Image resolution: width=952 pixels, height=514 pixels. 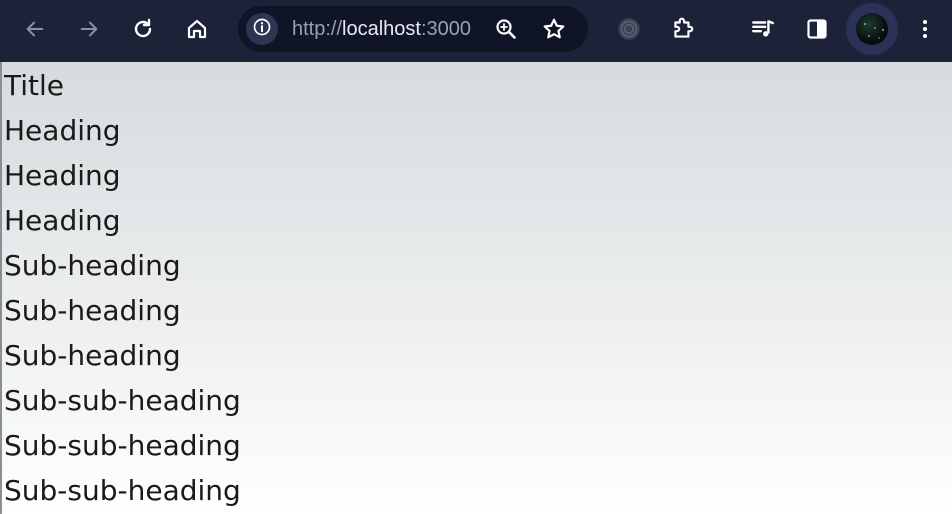 I want to click on arrow-right-icon, so click(x=89, y=29).